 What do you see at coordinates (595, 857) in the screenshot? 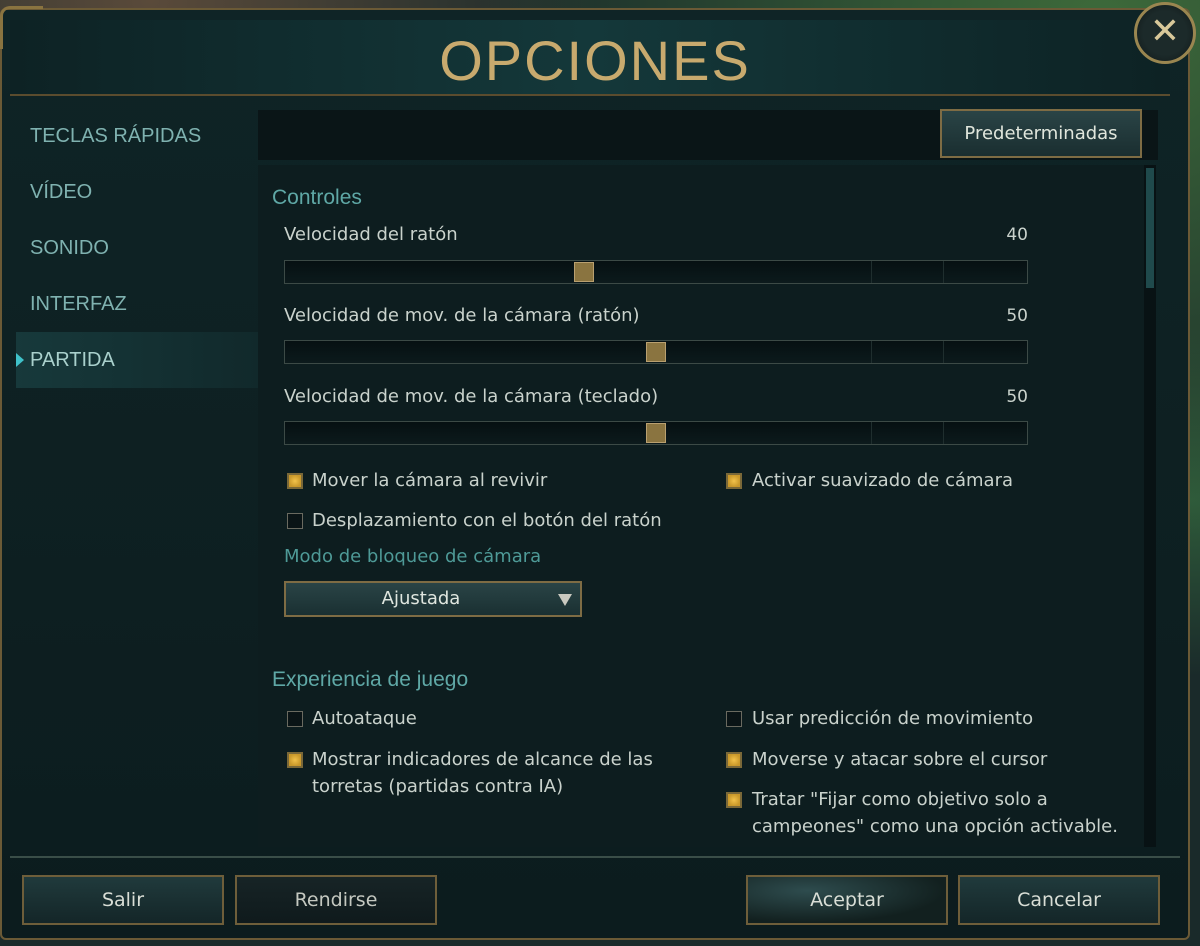
I see `footer-divider` at bounding box center [595, 857].